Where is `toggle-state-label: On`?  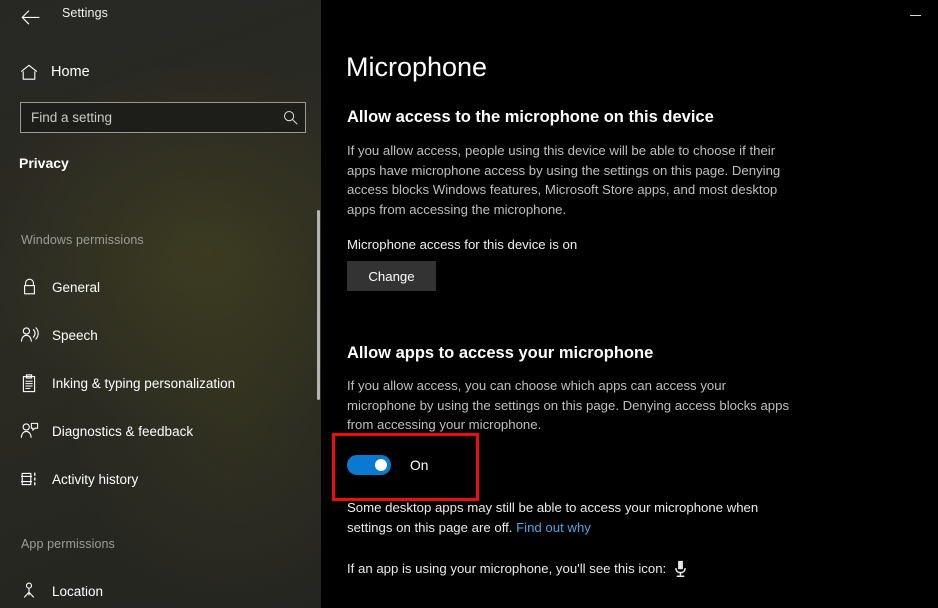 toggle-state-label: On is located at coordinates (419, 465).